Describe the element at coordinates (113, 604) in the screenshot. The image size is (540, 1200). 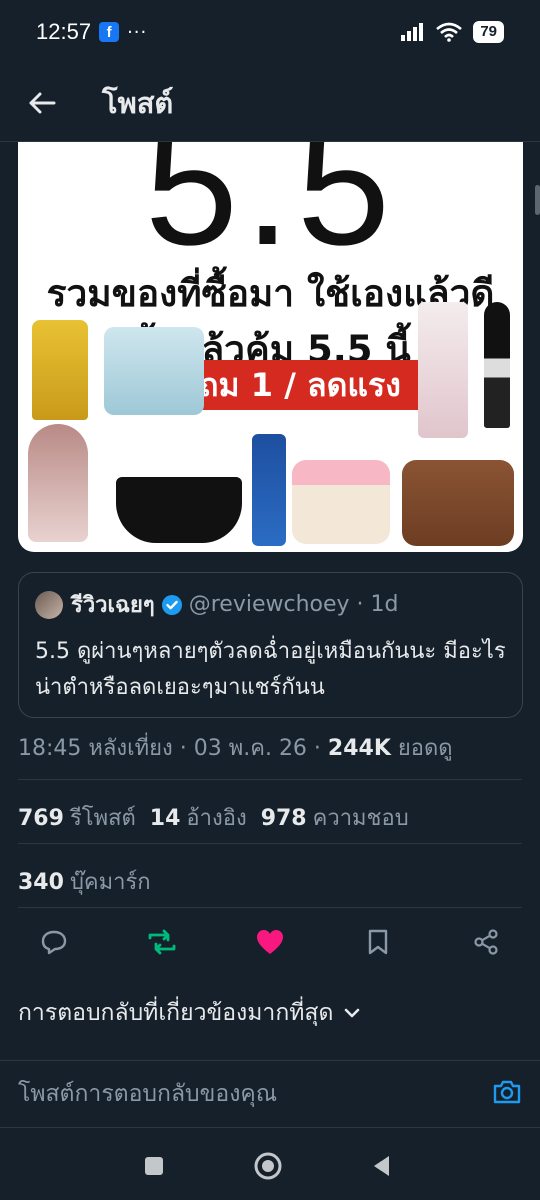
I see `quoted-author-name: รีวิวเฉยๆ` at that location.